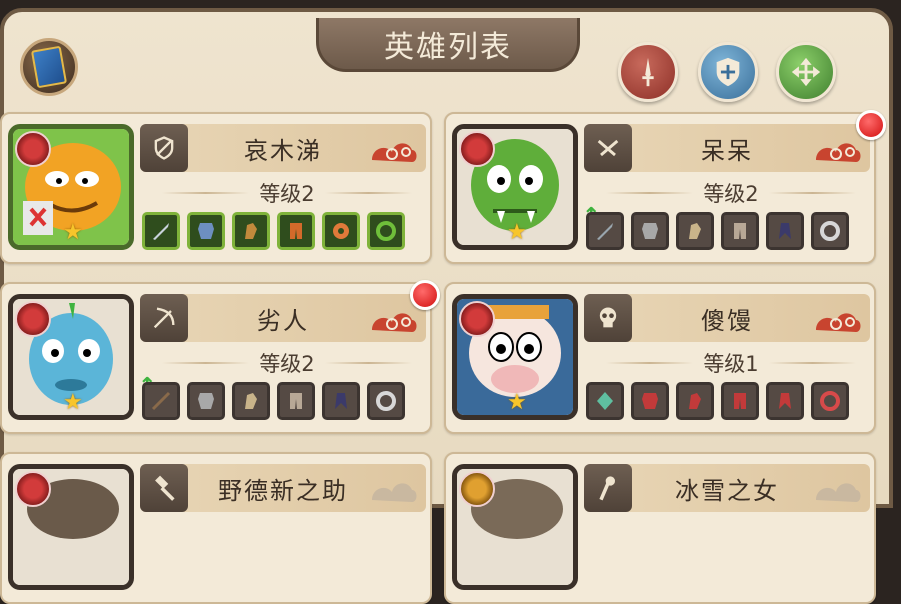  Describe the element at coordinates (665, 187) in the screenshot. I see `hero-card: ★ 呆呆 等级2 ↑` at that location.